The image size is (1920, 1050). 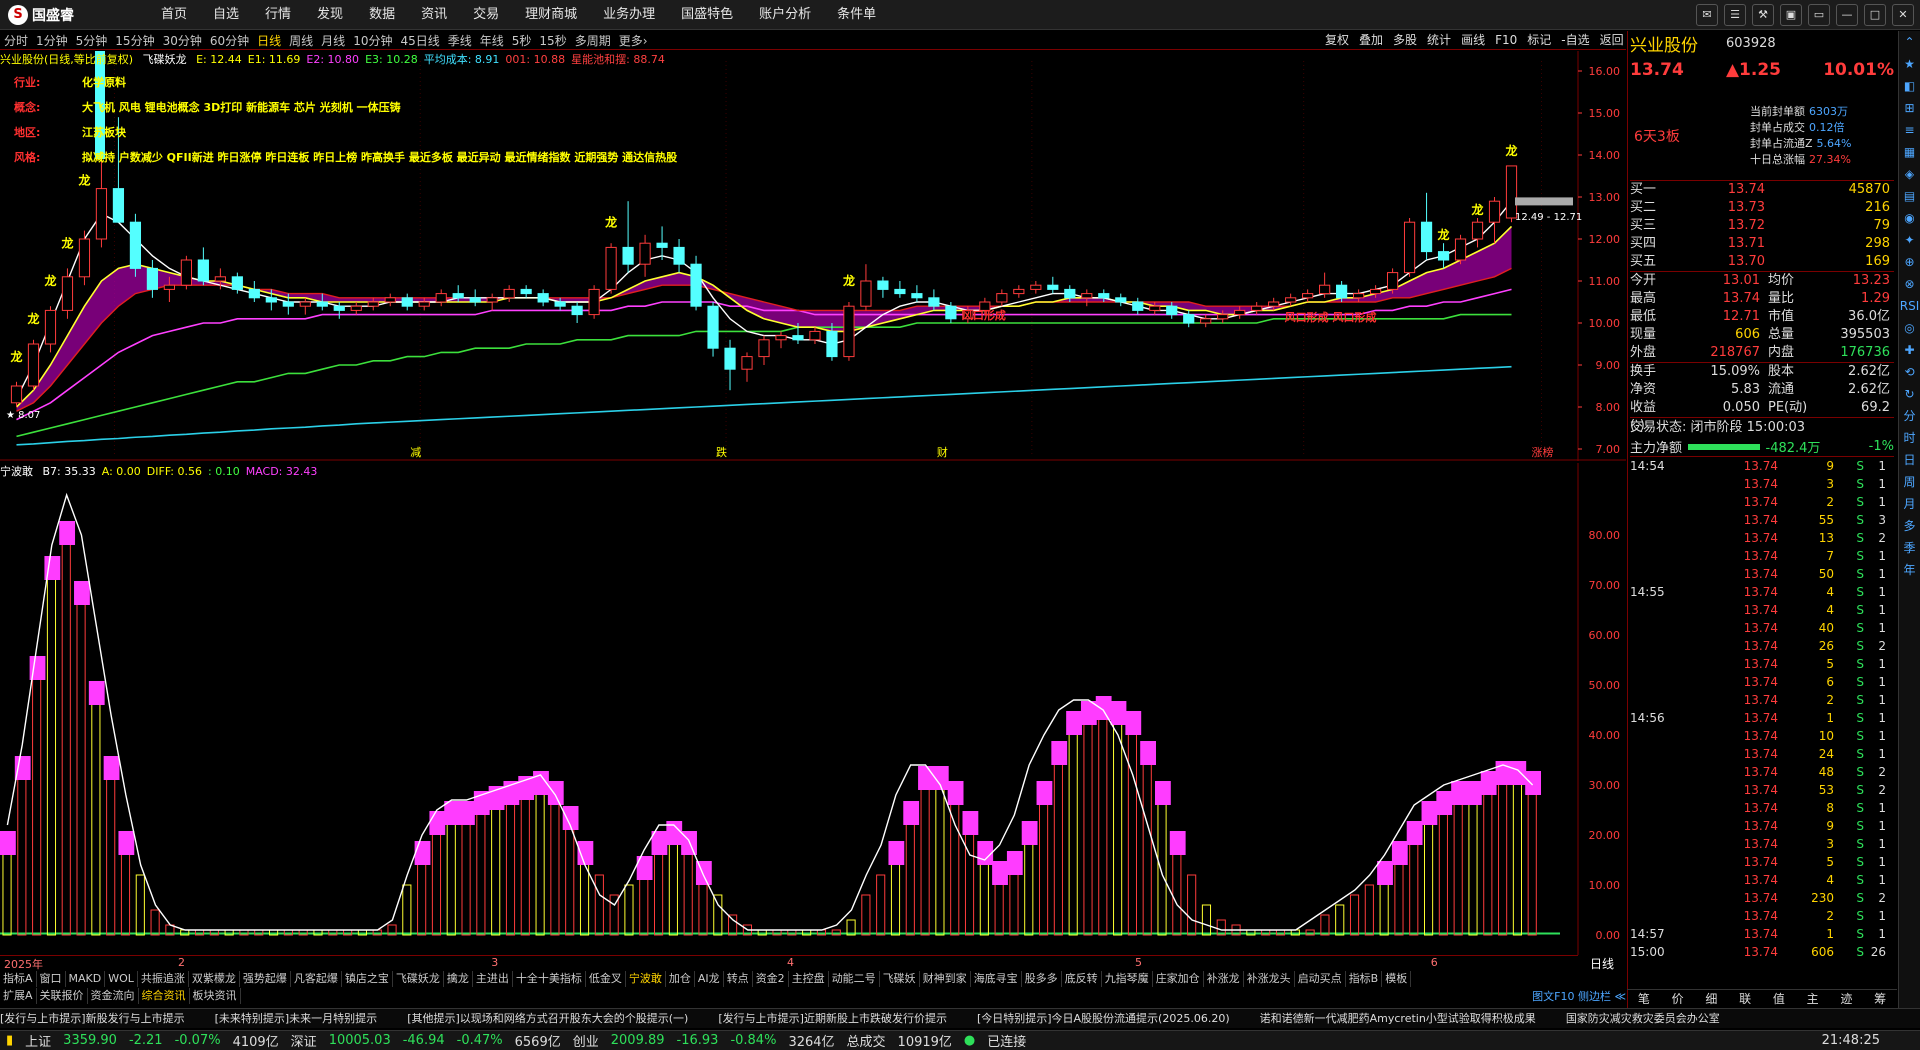 What do you see at coordinates (633, 40) in the screenshot?
I see `period-tab-16: 更多›` at bounding box center [633, 40].